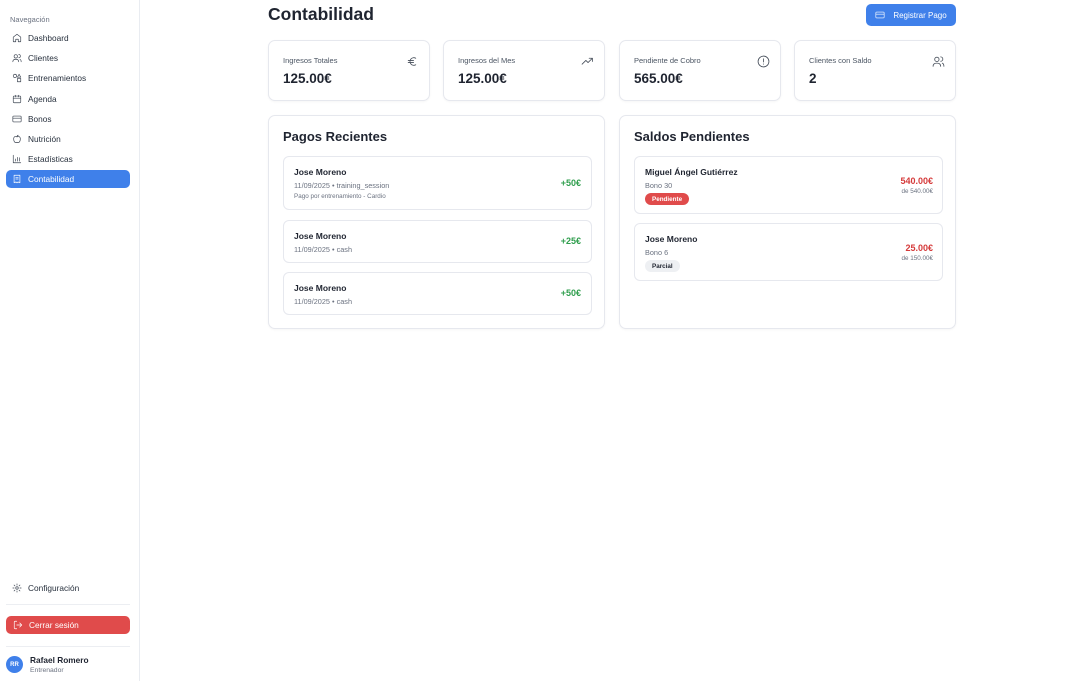  I want to click on status-badge: Parcial, so click(662, 266).